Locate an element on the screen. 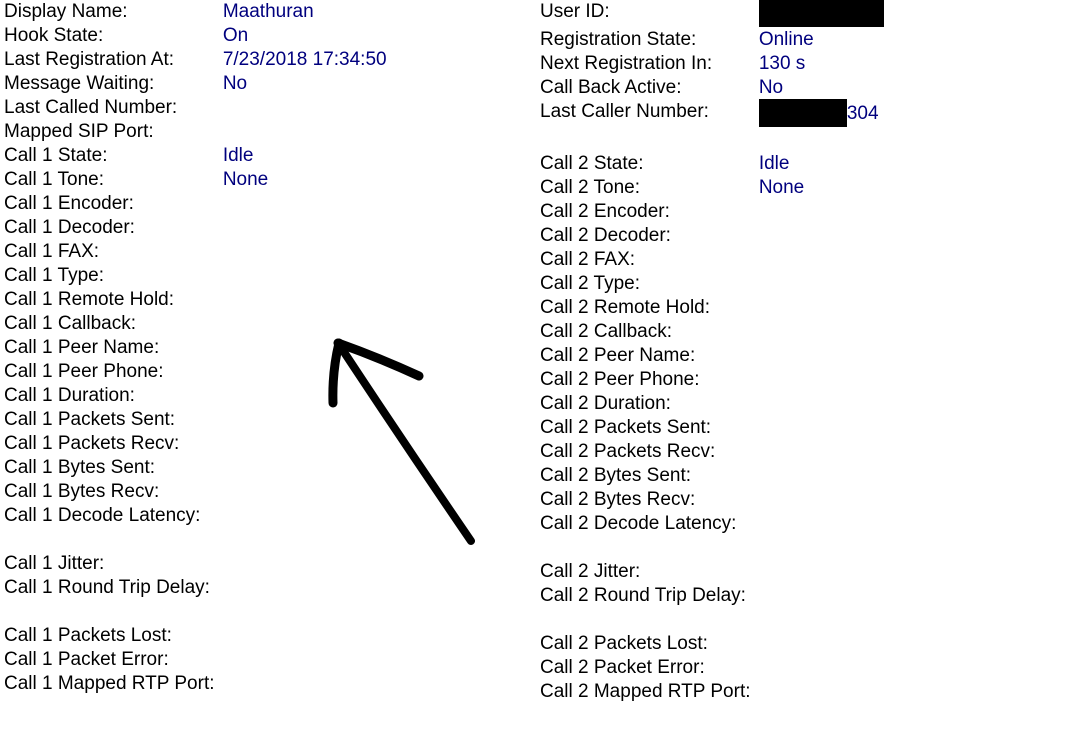  line1-status-label: Call 1 Round Trip Delay: is located at coordinates (107, 587).